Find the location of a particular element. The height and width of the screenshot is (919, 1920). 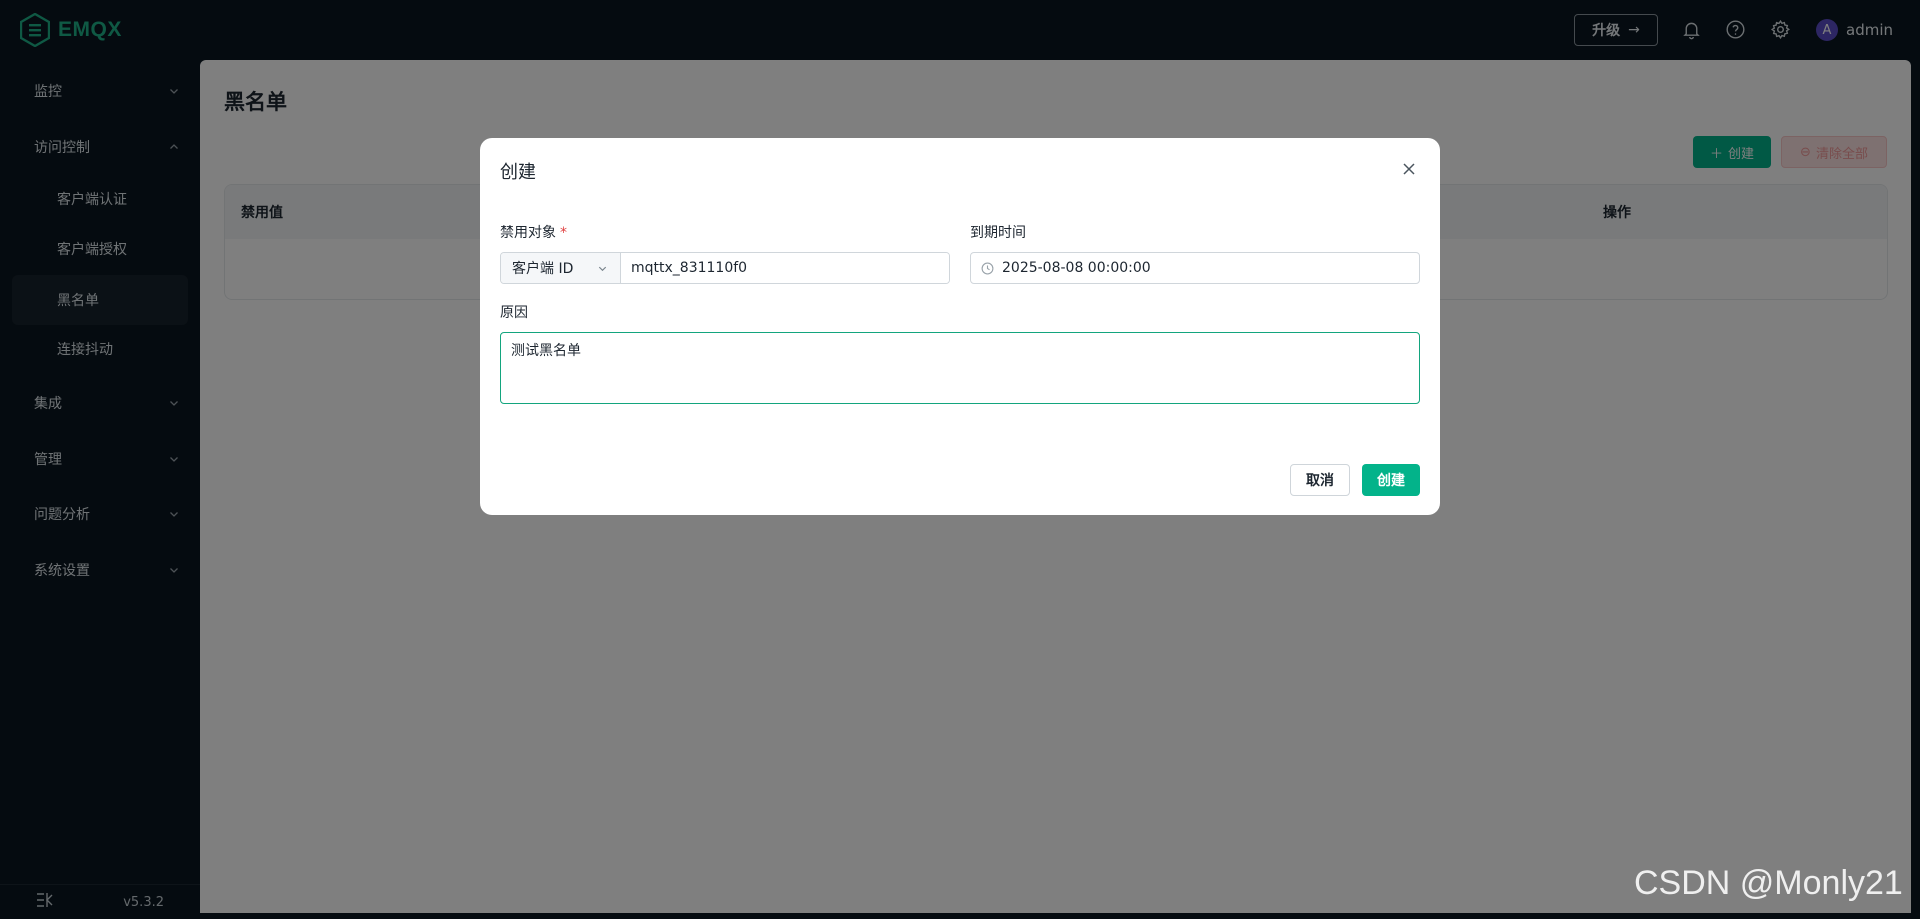

clock-icon is located at coordinates (987, 268).